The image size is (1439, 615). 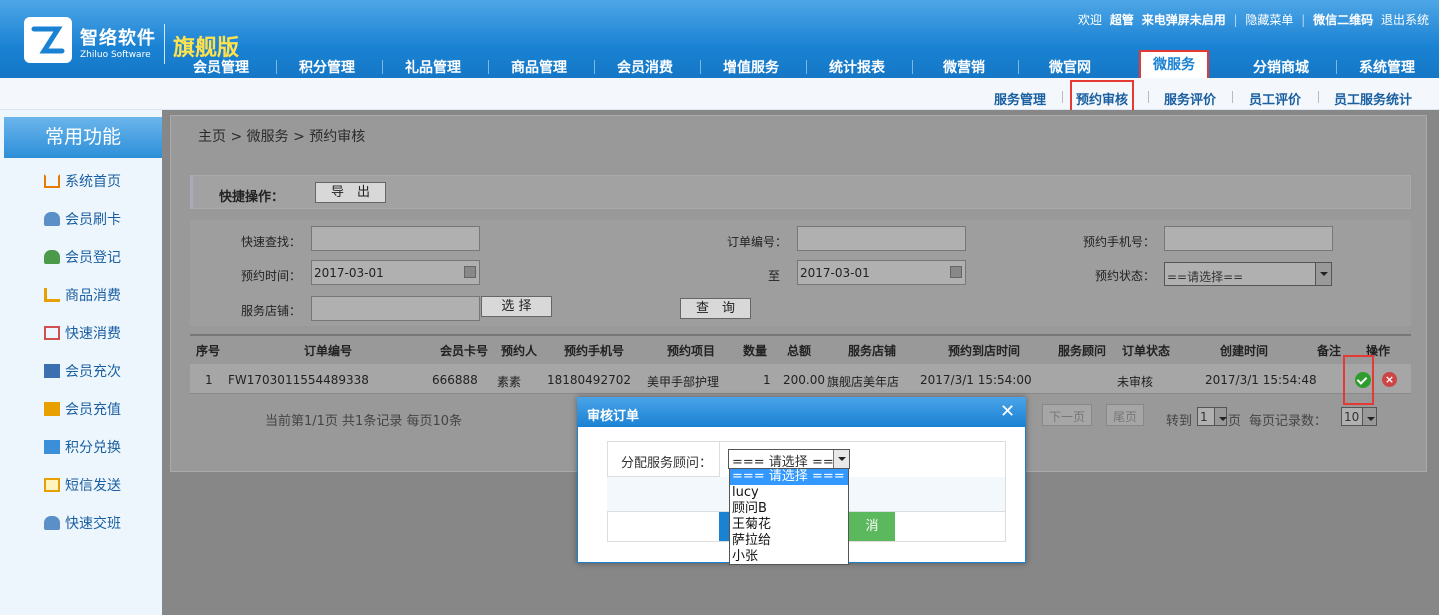 I want to click on col-person: 预约人, so click(x=519, y=351).